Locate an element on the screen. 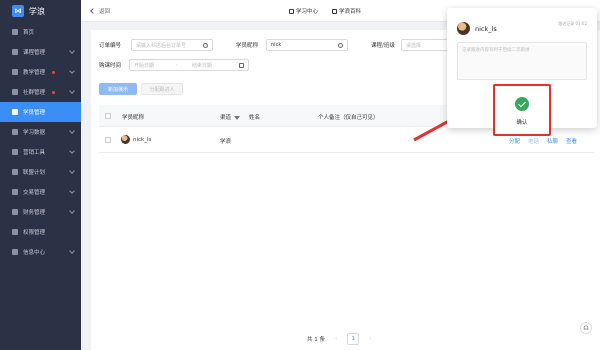  sidebar-item-label: 学习数据 is located at coordinates (34, 133).